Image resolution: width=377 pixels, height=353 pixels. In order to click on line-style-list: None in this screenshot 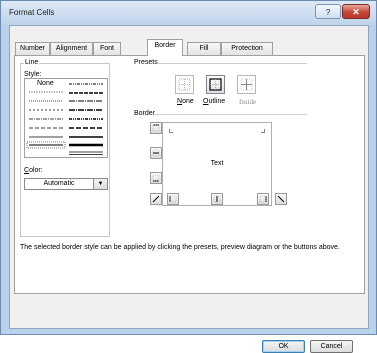, I will do `click(66, 118)`.